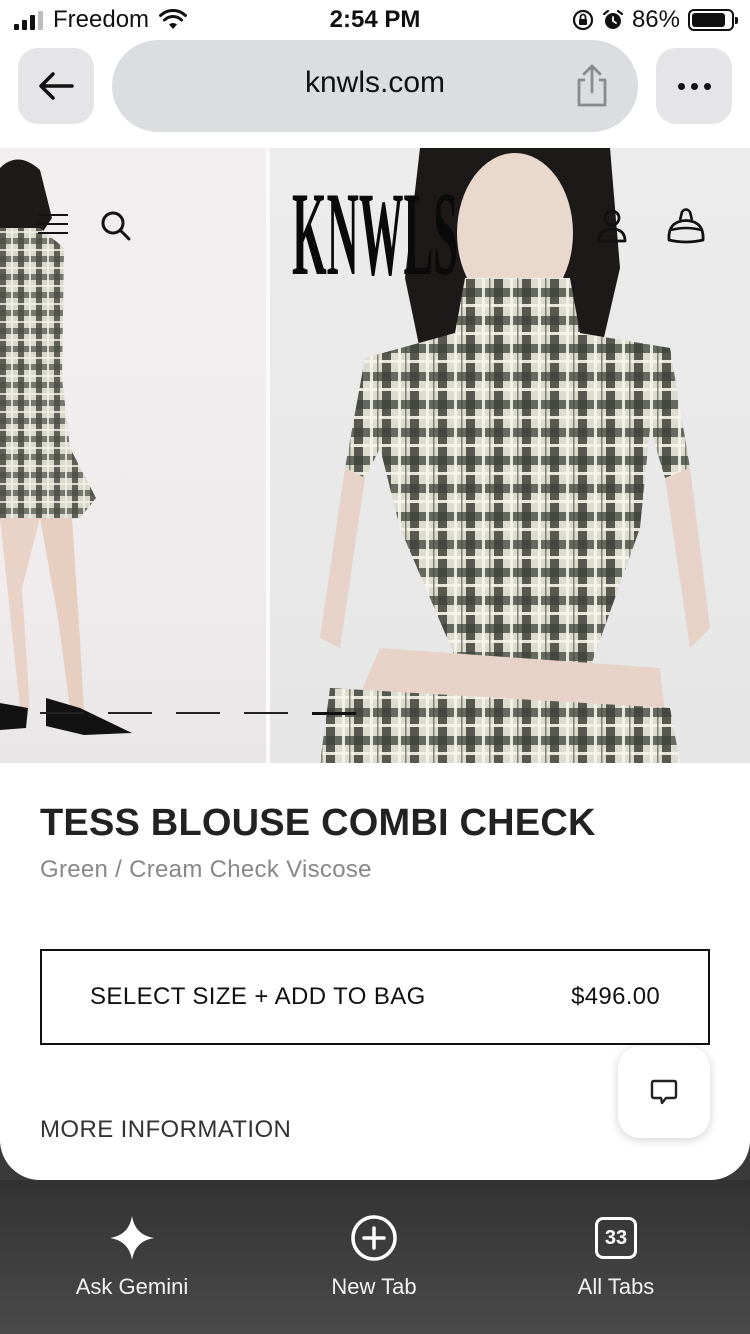 The image size is (750, 1334). What do you see at coordinates (708, 20) in the screenshot?
I see `battery-level-fill` at bounding box center [708, 20].